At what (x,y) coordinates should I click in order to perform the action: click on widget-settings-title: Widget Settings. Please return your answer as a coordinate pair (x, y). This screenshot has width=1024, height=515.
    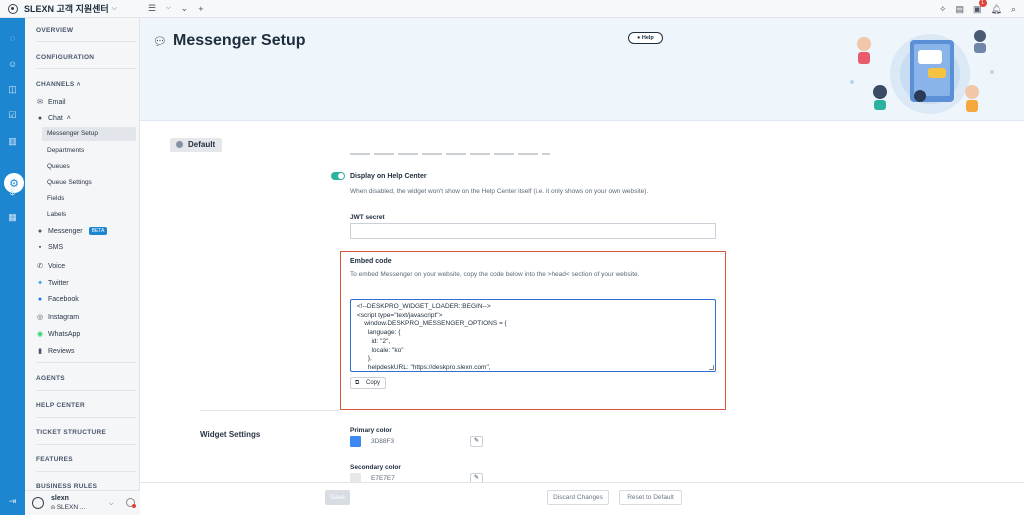
    Looking at the image, I should click on (230, 434).